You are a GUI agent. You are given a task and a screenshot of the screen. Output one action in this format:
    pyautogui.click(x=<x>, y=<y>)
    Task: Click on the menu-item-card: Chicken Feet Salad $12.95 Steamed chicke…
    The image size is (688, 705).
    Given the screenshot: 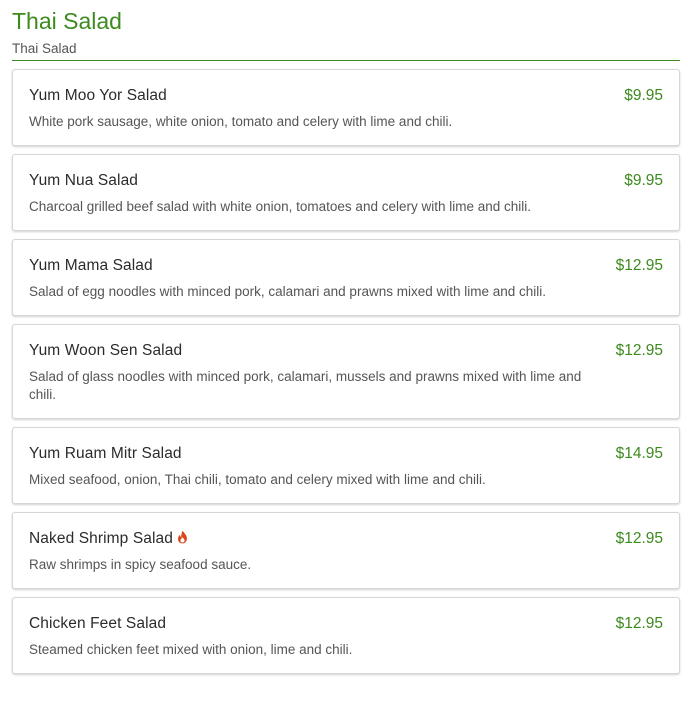 What is the action you would take?
    pyautogui.click(x=346, y=635)
    